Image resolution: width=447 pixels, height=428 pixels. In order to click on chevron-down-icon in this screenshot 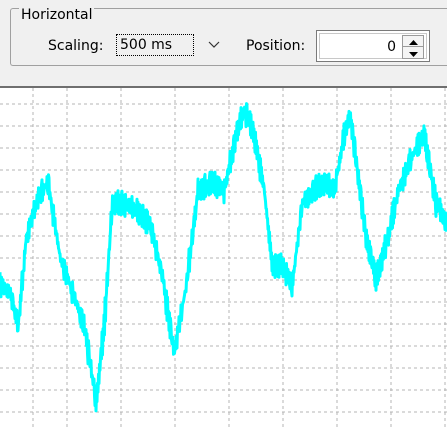, I will do `click(214, 45)`.